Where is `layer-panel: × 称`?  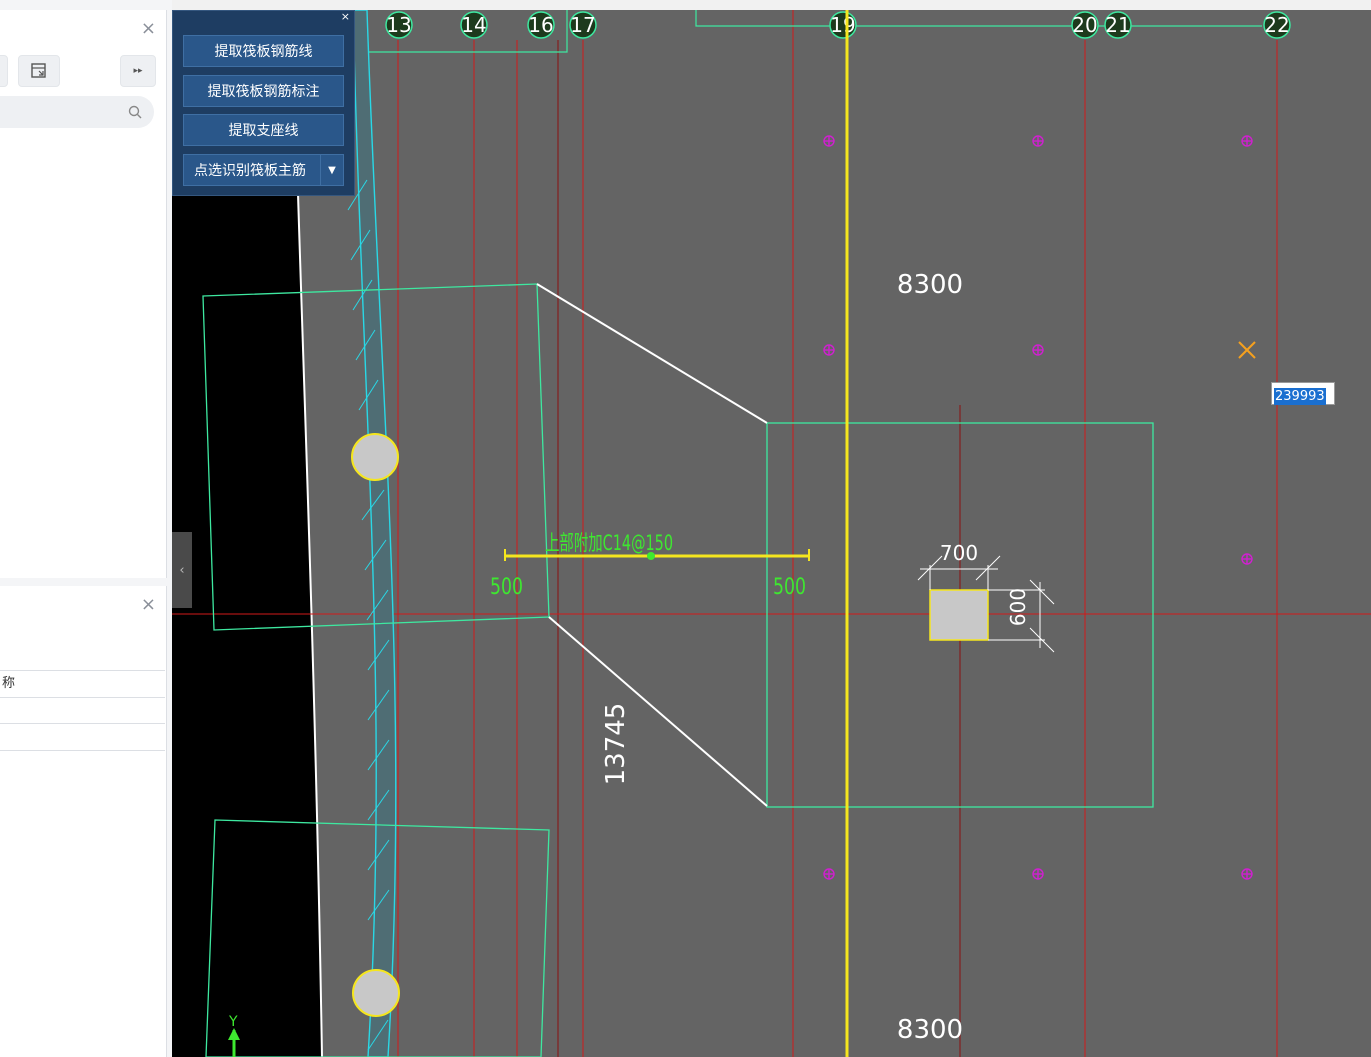 layer-panel: × 称 is located at coordinates (83, 821).